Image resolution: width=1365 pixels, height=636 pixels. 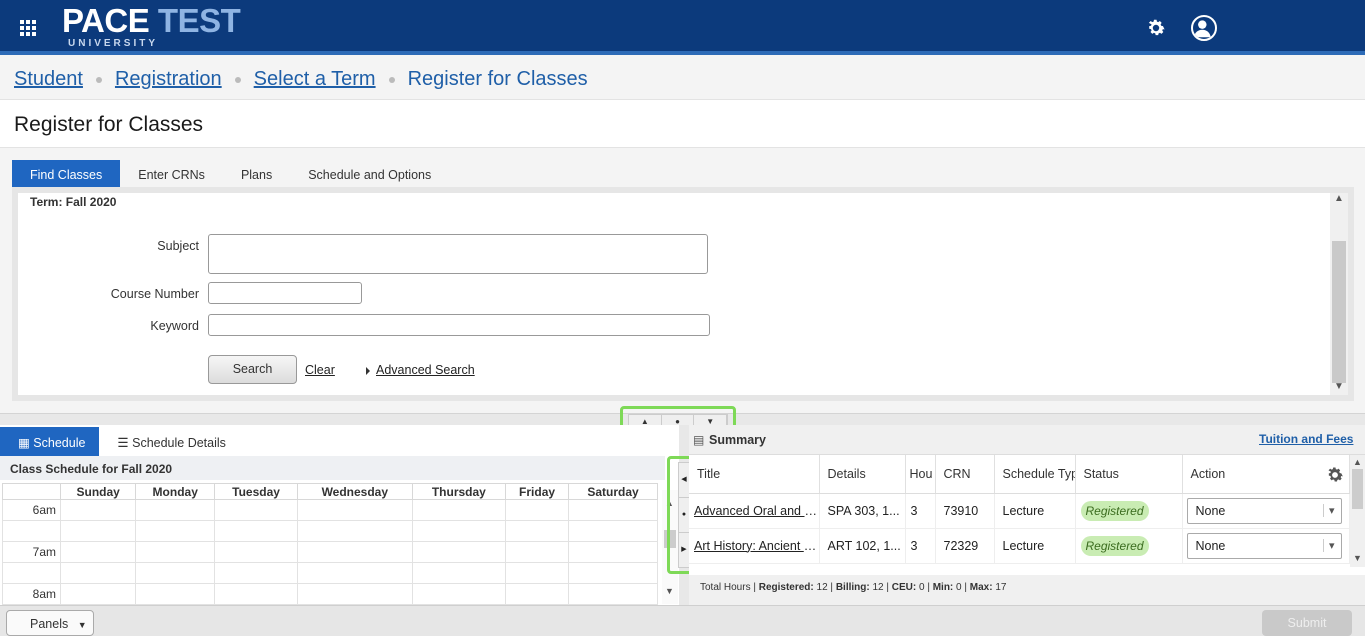 I want to click on tuition-fees-link: Tuition and Fees, so click(x=1306, y=439).